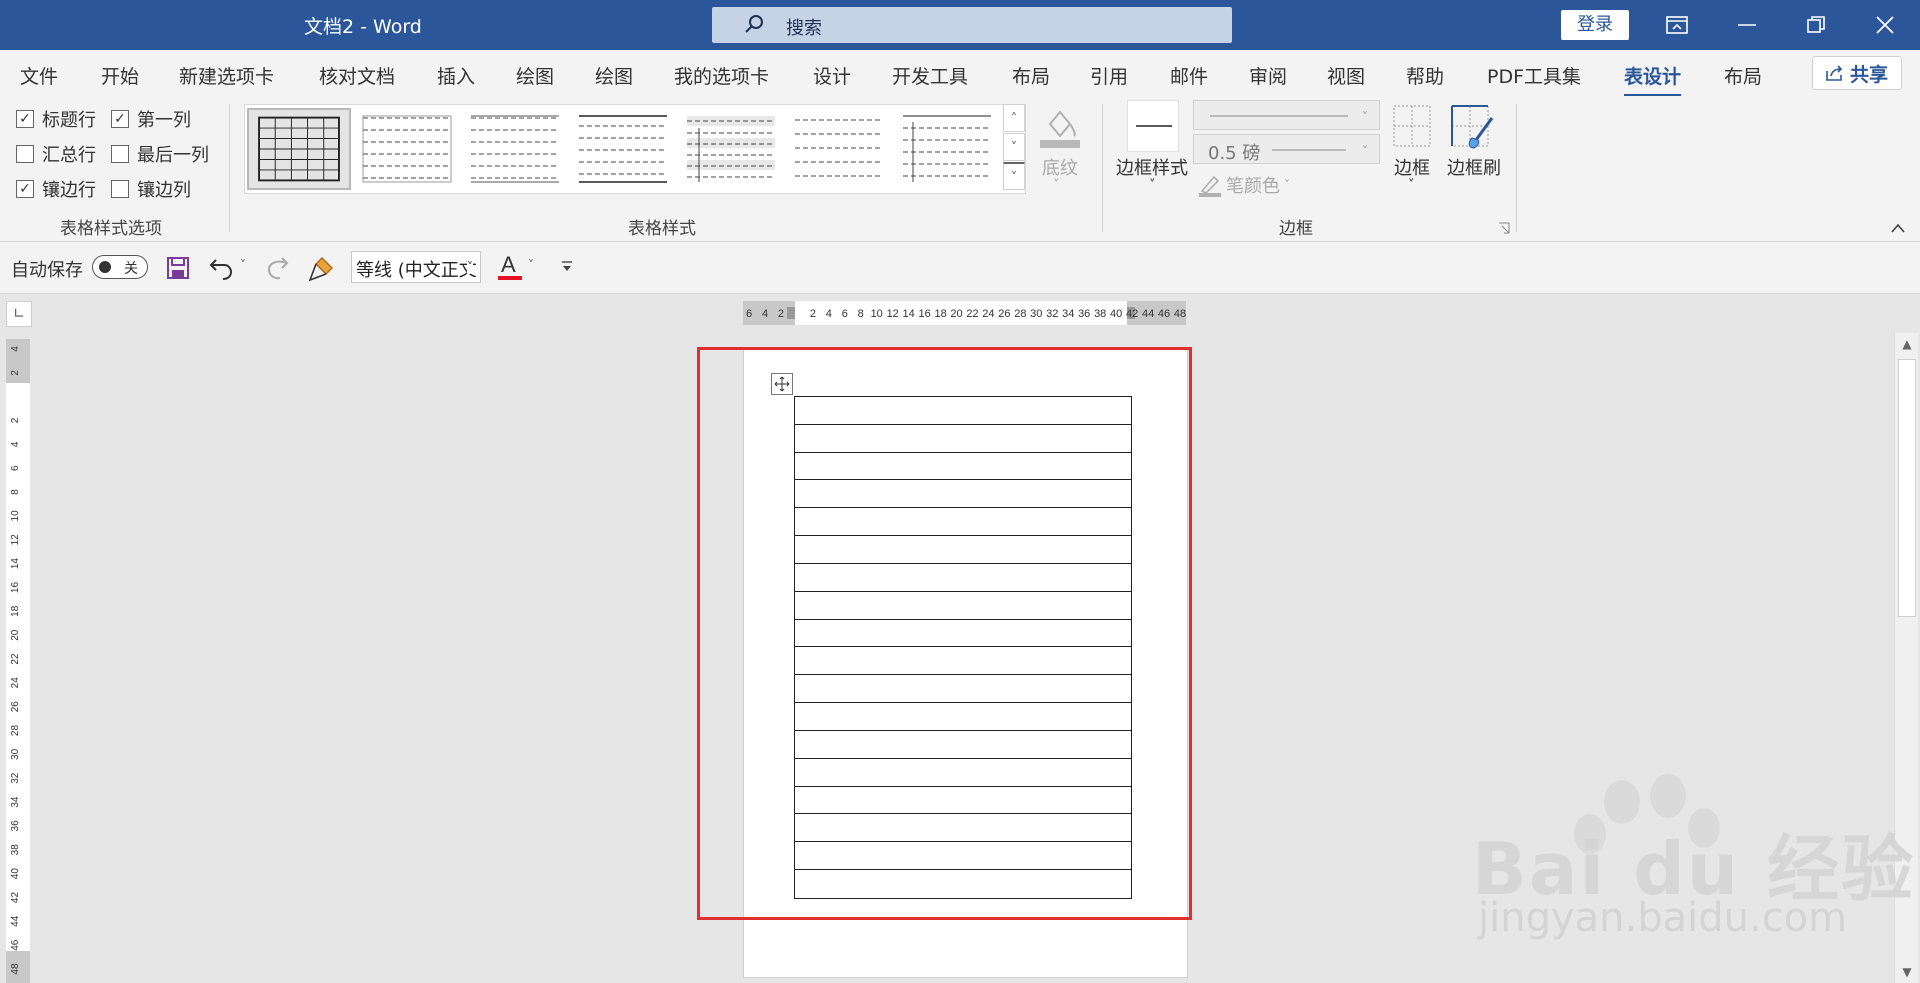  Describe the element at coordinates (243, 265) in the screenshot. I see `undo-dropdown-icon: ˅` at that location.